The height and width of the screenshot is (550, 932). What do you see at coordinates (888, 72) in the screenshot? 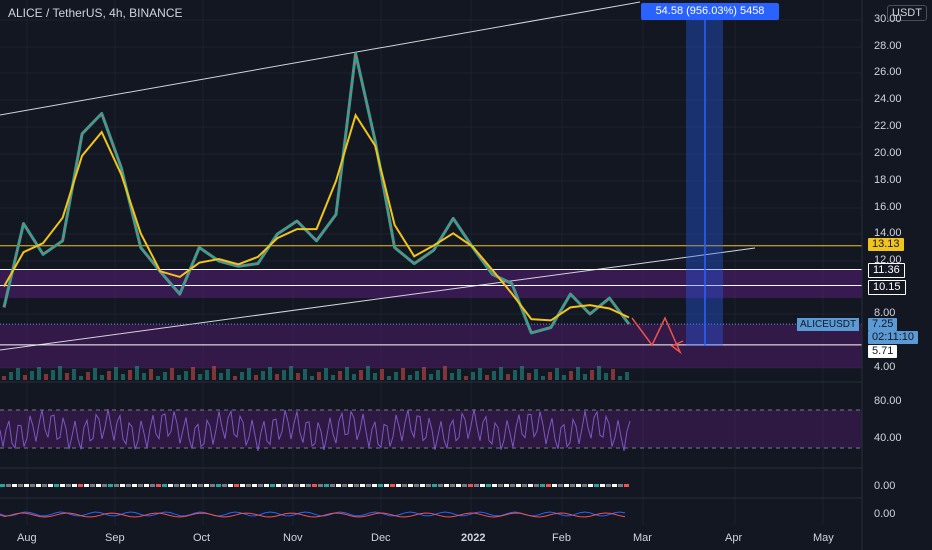
I see `y-tick-label: 26.00` at bounding box center [888, 72].